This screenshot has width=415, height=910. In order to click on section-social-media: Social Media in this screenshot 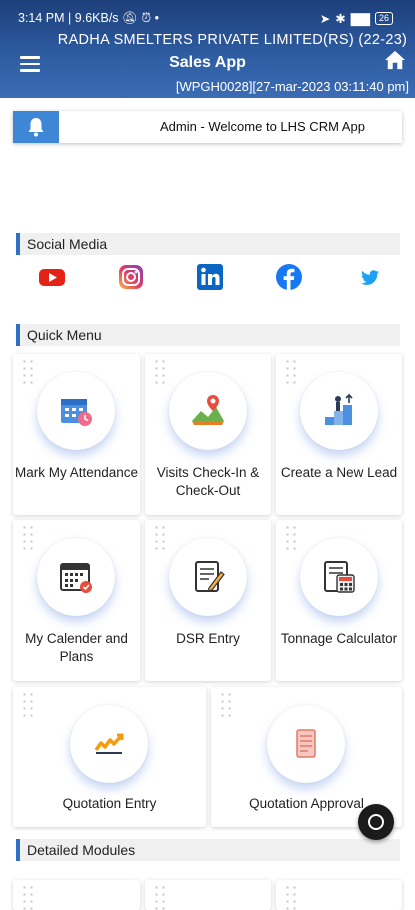, I will do `click(208, 244)`.